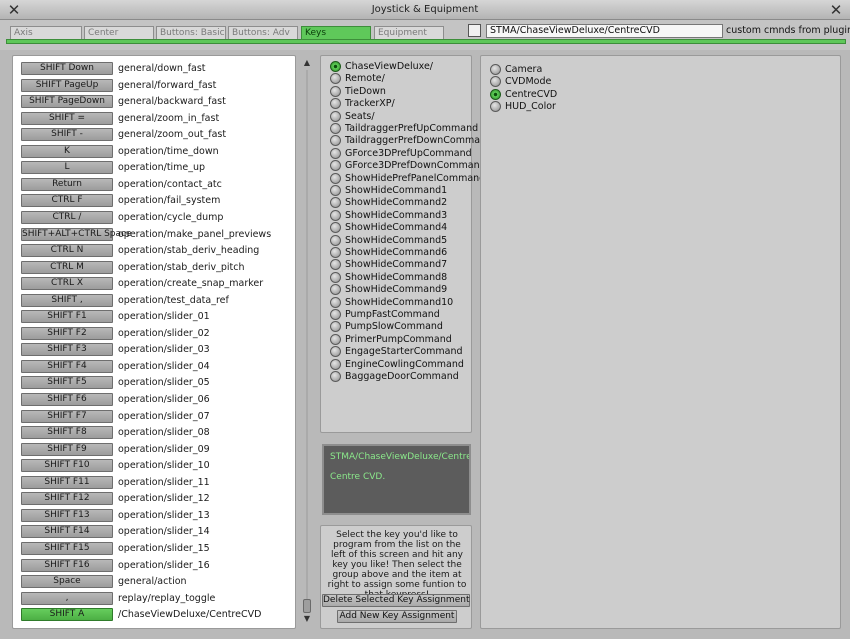 The width and height of the screenshot is (850, 639). I want to click on key-assignment-row: SHIFT F8 operation/slider_08, so click(156, 433).